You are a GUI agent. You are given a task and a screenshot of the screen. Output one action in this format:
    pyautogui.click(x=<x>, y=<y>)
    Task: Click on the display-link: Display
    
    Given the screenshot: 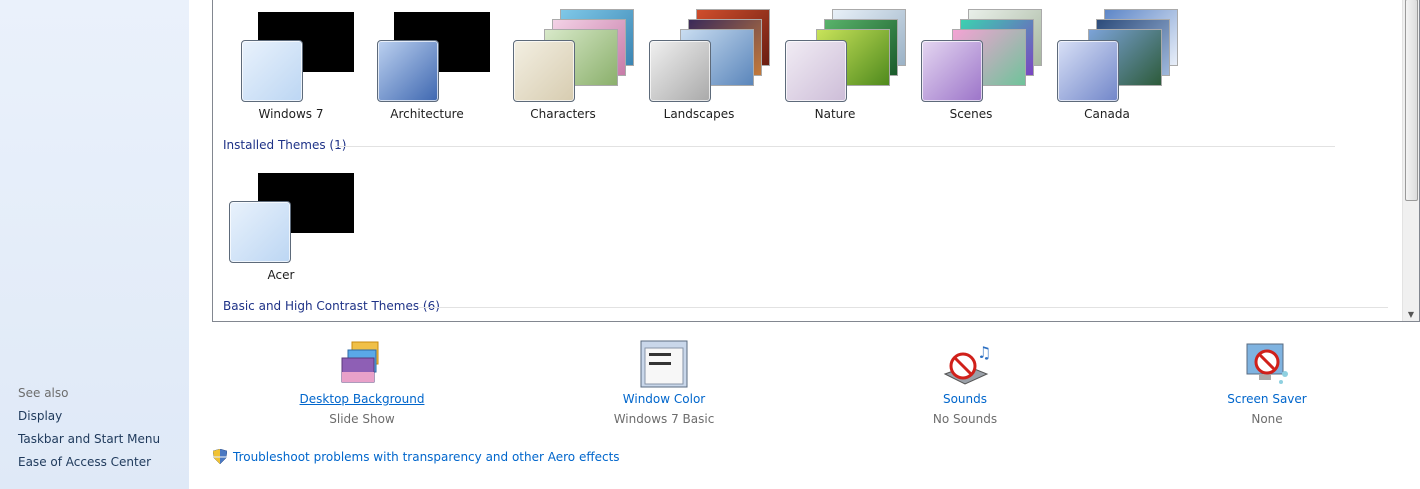 What is the action you would take?
    pyautogui.click(x=40, y=416)
    